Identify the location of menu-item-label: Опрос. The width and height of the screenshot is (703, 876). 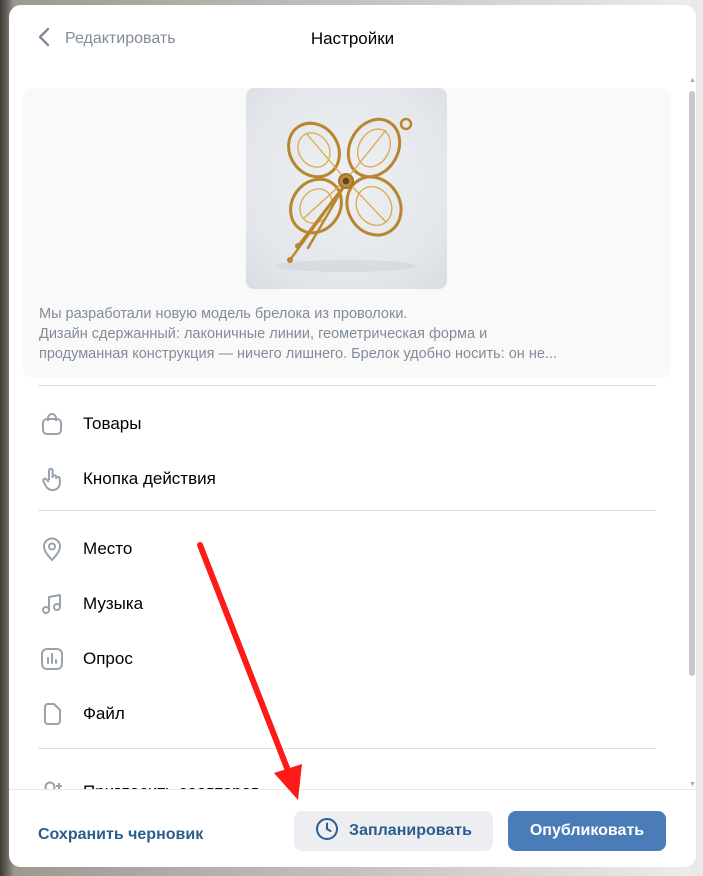
(108, 658).